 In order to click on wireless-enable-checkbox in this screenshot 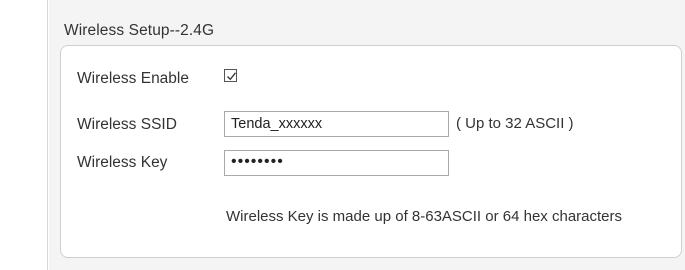, I will do `click(230, 75)`.